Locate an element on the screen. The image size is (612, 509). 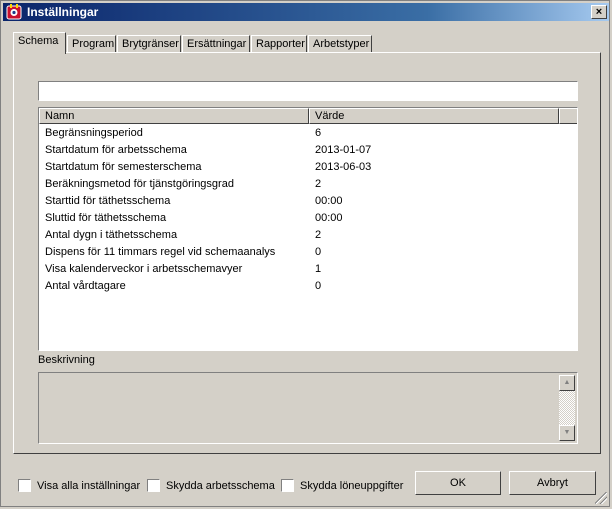
column-header-filler is located at coordinates (568, 116).